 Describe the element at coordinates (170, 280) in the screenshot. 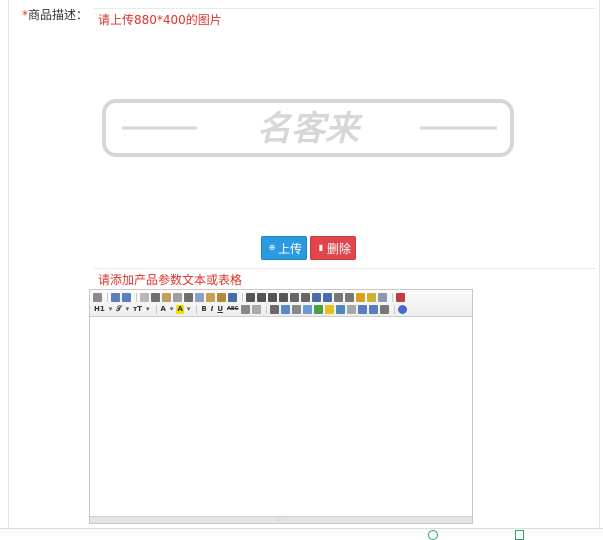

I see `params-hint: 请添加产品参数文本或表格` at that location.